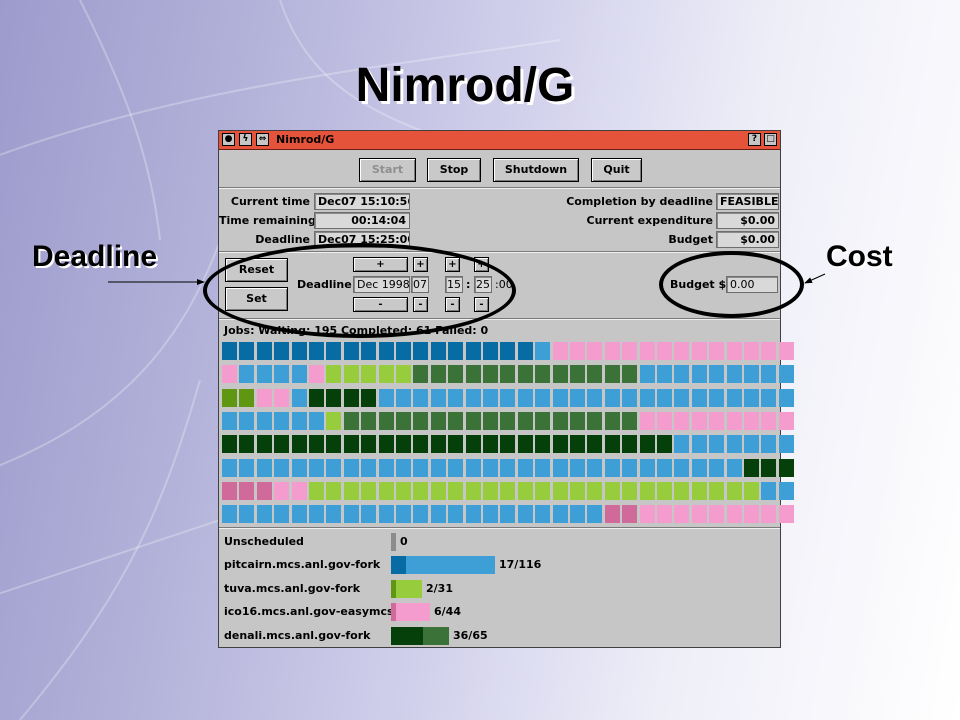 Image resolution: width=960 pixels, height=720 pixels. What do you see at coordinates (292, 588) in the screenshot?
I see `host-name: tuva.mcs.anl.gov-fork` at bounding box center [292, 588].